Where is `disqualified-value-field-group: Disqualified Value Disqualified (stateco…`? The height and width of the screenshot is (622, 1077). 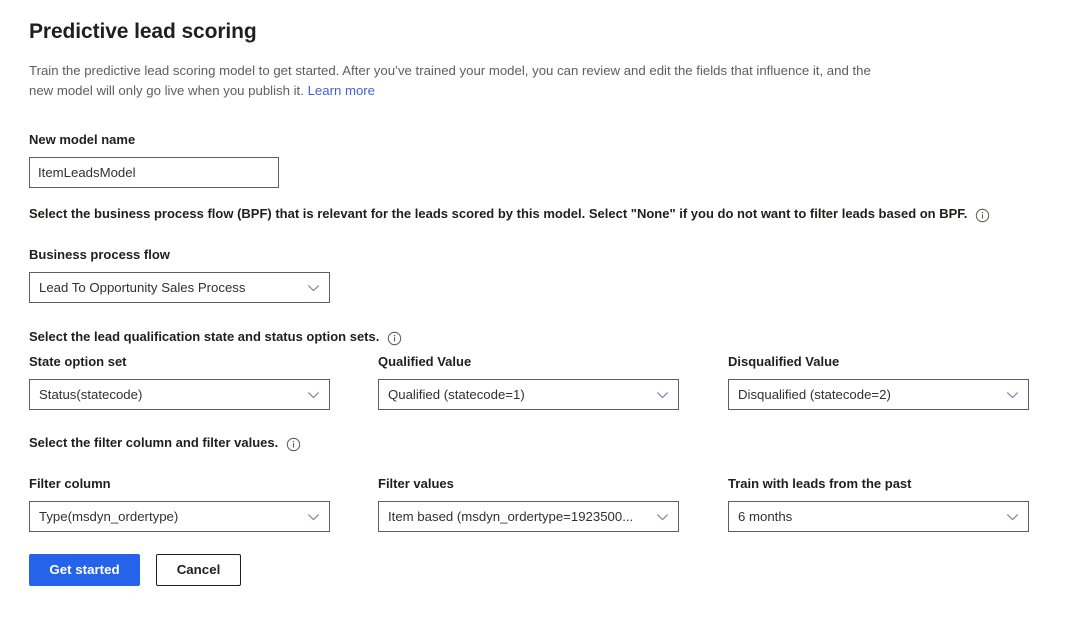
disqualified-value-field-group: Disqualified Value Disqualified (stateco… is located at coordinates (878, 382).